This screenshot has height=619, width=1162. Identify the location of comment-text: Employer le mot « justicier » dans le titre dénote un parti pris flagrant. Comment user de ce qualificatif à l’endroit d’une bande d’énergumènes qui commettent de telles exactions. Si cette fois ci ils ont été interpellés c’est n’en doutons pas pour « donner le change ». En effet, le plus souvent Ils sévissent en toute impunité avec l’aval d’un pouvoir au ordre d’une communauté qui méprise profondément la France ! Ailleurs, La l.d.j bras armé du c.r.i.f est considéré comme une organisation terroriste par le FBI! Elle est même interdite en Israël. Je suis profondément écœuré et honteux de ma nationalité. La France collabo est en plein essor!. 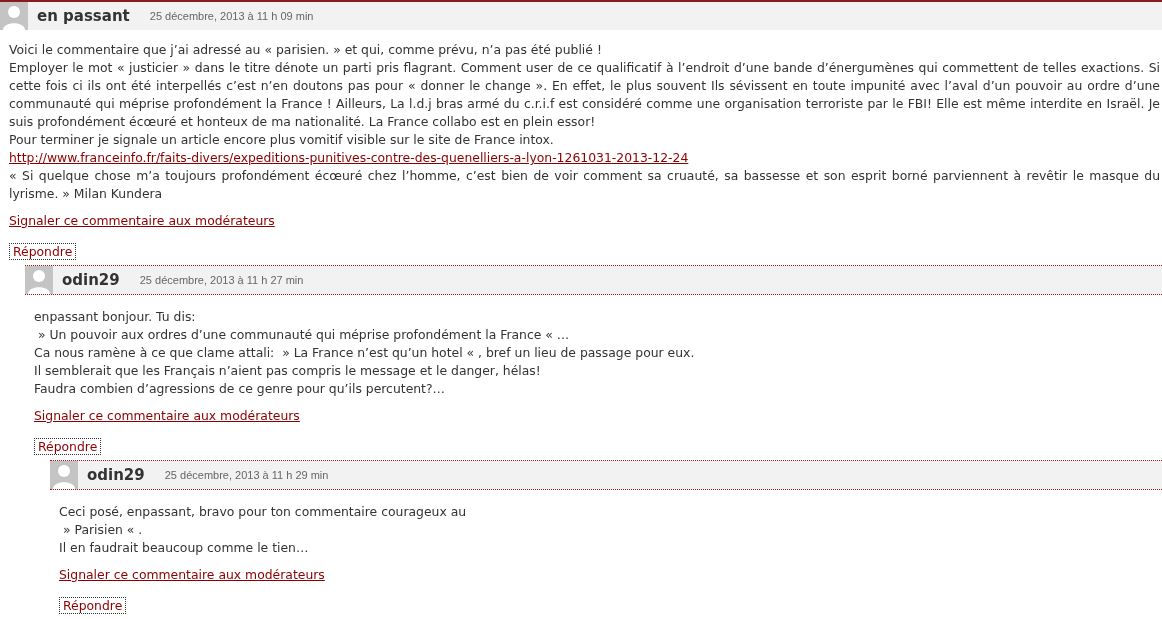
(584, 95).